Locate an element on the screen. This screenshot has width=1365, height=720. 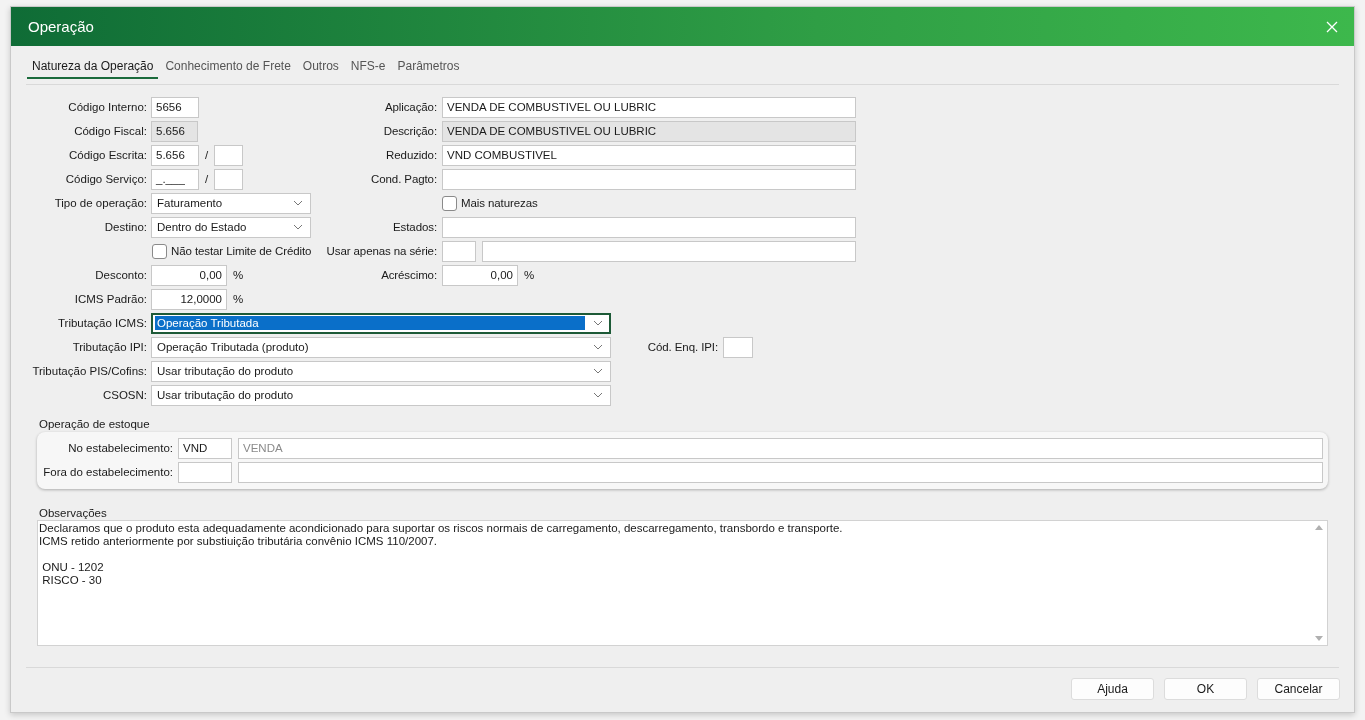
field-label: Código Interno: is located at coordinates (107, 107).